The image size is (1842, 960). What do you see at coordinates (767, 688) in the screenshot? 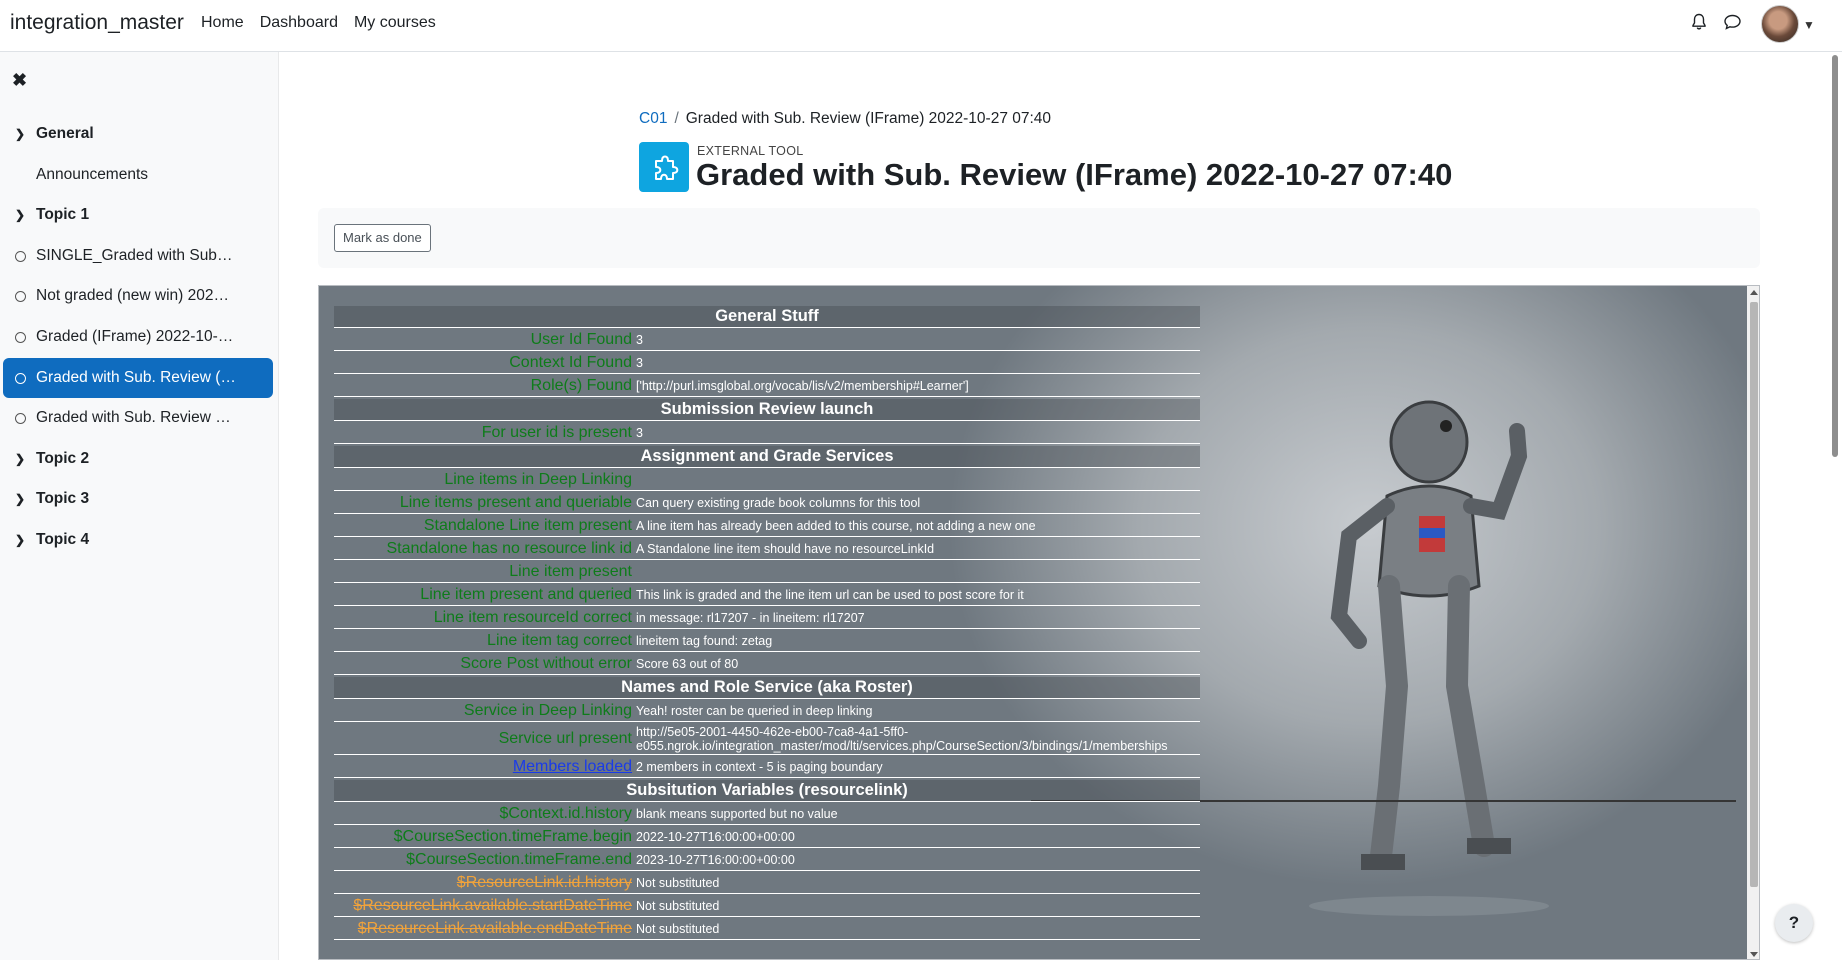
I see `section-header-text: Names and Role Service (aka Roster)` at bounding box center [767, 688].